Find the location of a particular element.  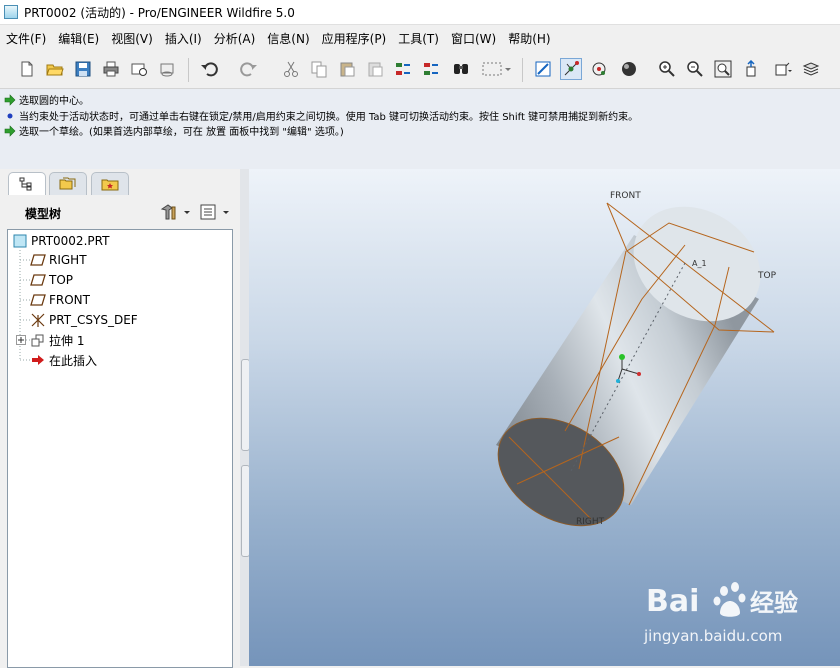

menu-file: 文件(F) is located at coordinates (26, 39).